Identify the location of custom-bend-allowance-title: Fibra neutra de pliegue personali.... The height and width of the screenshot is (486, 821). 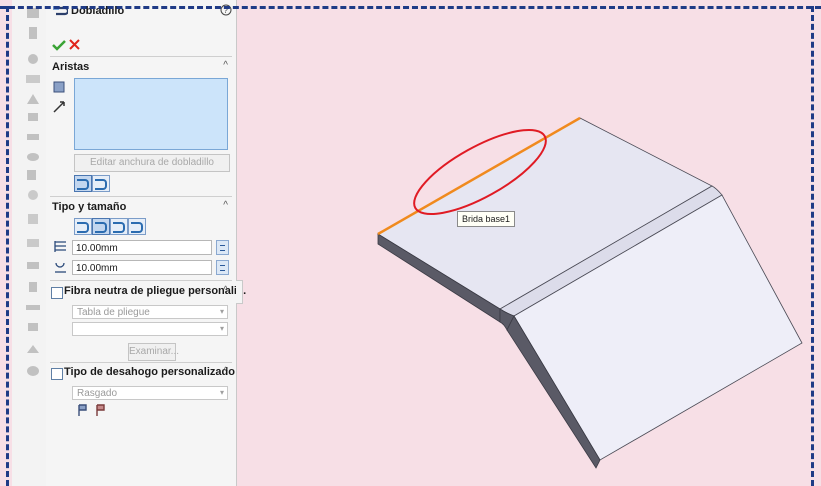
(155, 291).